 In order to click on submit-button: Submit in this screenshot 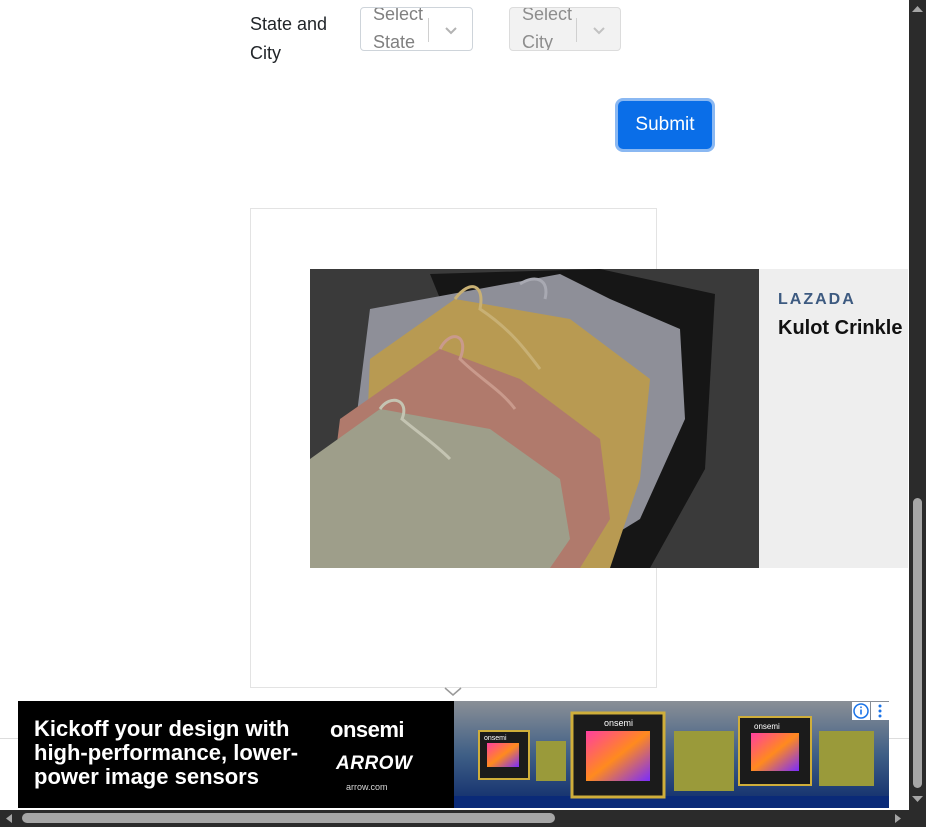, I will do `click(665, 125)`.